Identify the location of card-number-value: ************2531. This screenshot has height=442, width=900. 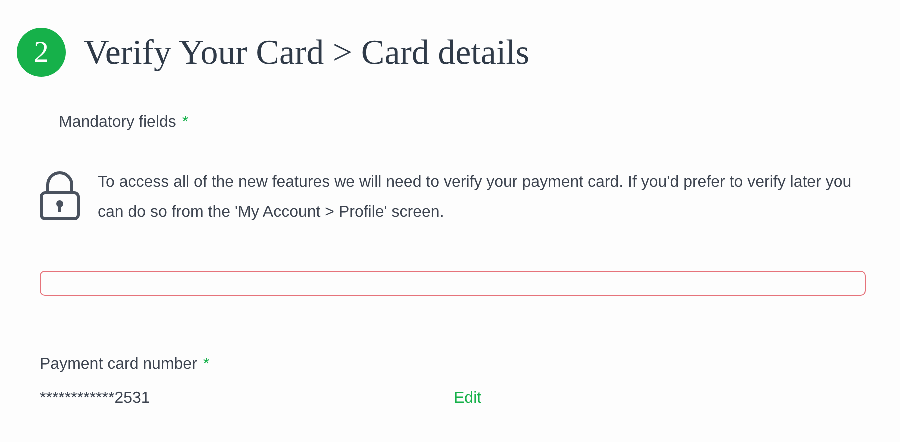
(96, 399).